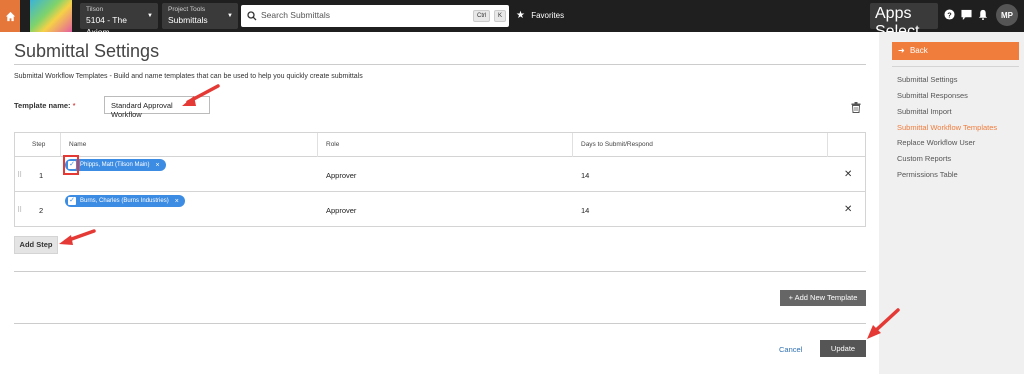  I want to click on home-button, so click(10, 16).